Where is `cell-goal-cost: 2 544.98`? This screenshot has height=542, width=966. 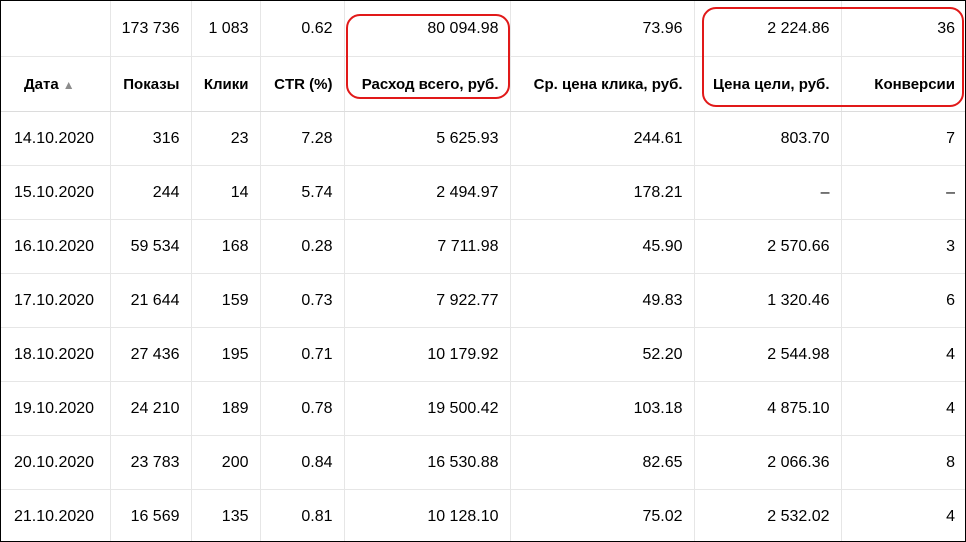
cell-goal-cost: 2 544.98 is located at coordinates (768, 354).